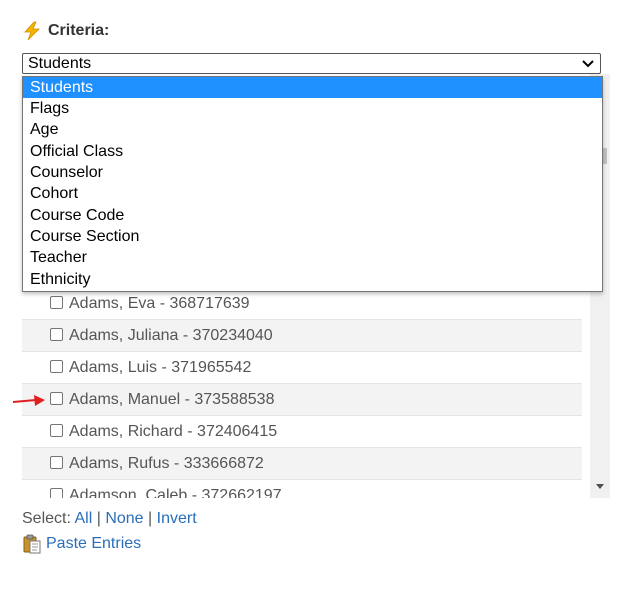 The width and height of the screenshot is (628, 598). I want to click on student-label: Adams, Juliana - 370234040, so click(171, 335).